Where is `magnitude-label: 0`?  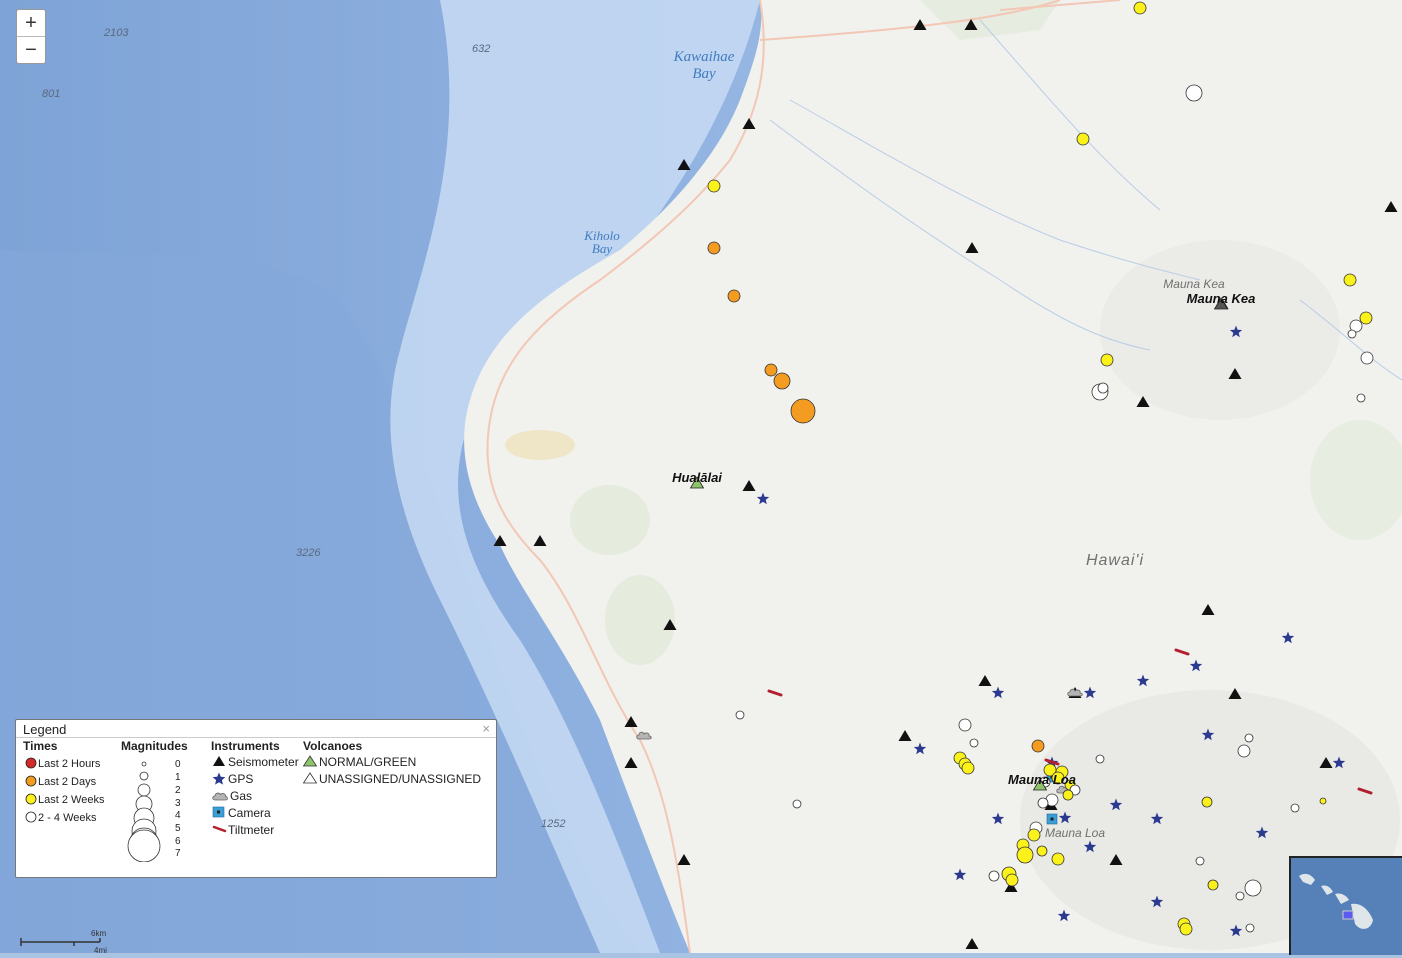 magnitude-label: 0 is located at coordinates (178, 764).